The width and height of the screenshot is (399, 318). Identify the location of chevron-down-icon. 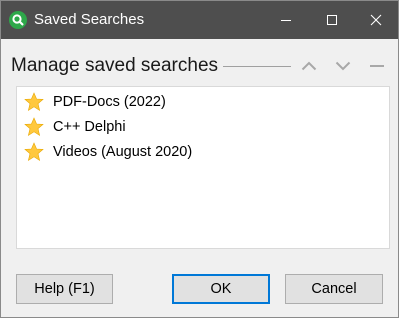
(343, 66).